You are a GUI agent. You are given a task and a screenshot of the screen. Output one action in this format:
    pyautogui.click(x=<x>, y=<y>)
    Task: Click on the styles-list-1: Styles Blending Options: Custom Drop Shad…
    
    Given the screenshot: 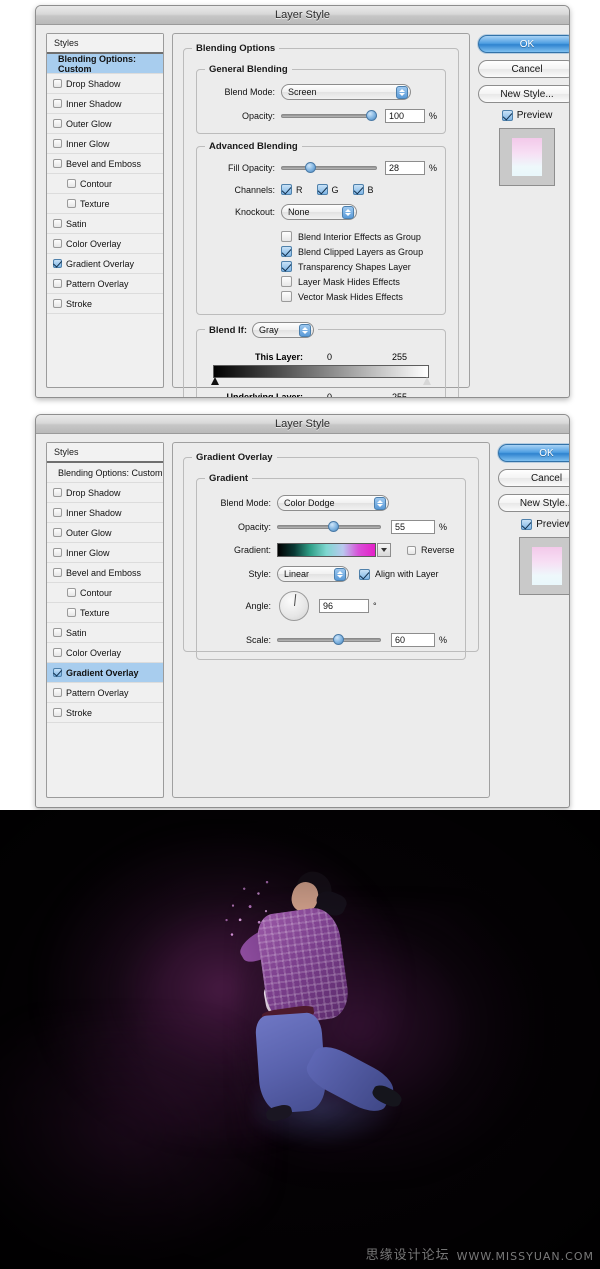 What is the action you would take?
    pyautogui.click(x=105, y=210)
    